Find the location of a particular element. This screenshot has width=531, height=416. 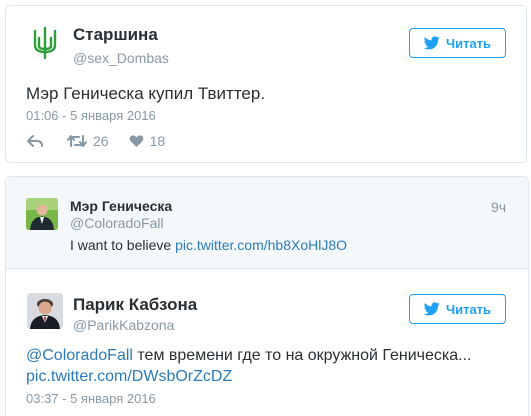

tweet-photo-link: pic.twitter.com/DWsbOrZcDZ is located at coordinates (129, 376).